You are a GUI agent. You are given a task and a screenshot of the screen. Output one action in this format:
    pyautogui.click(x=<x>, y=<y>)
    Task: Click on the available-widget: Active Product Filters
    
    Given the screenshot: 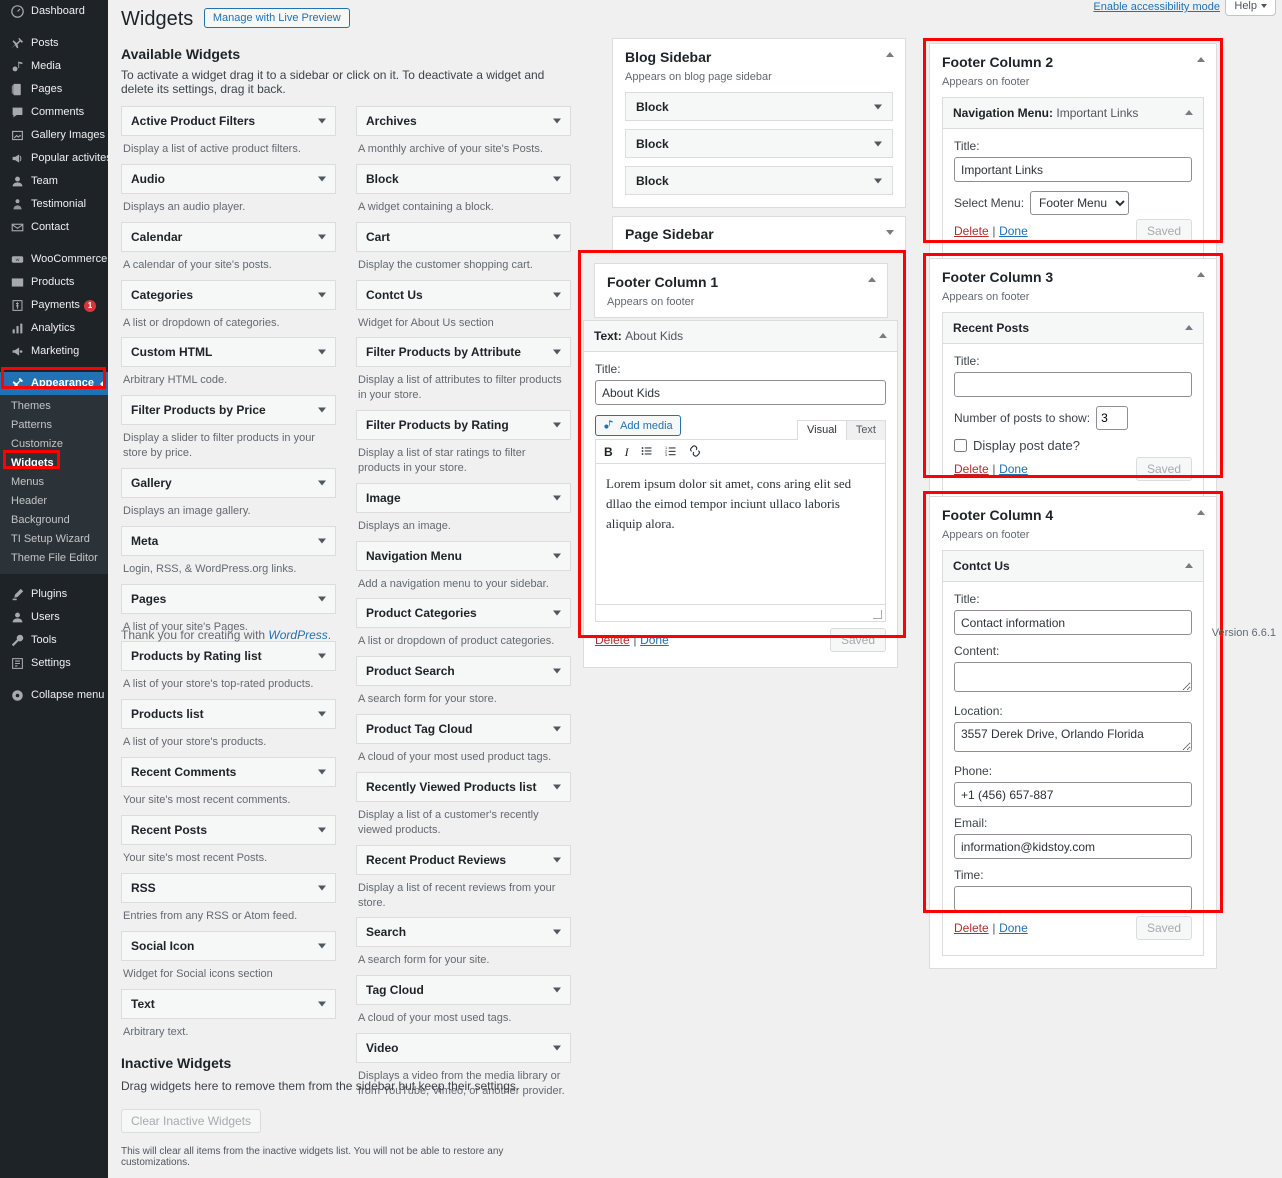 What is the action you would take?
    pyautogui.click(x=228, y=121)
    